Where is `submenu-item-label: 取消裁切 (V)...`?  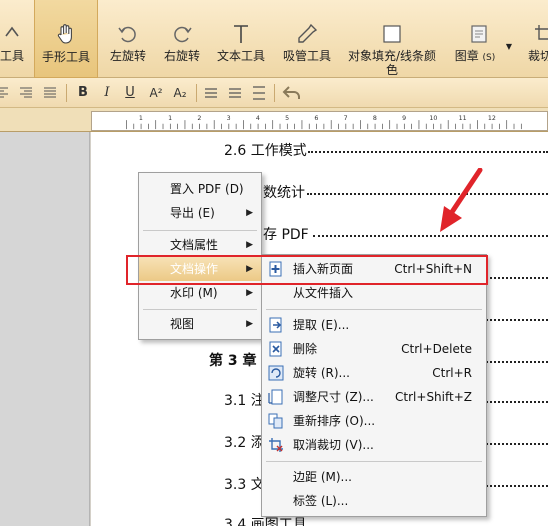
submenu-item-label: 取消裁切 (V)... is located at coordinates (333, 445).